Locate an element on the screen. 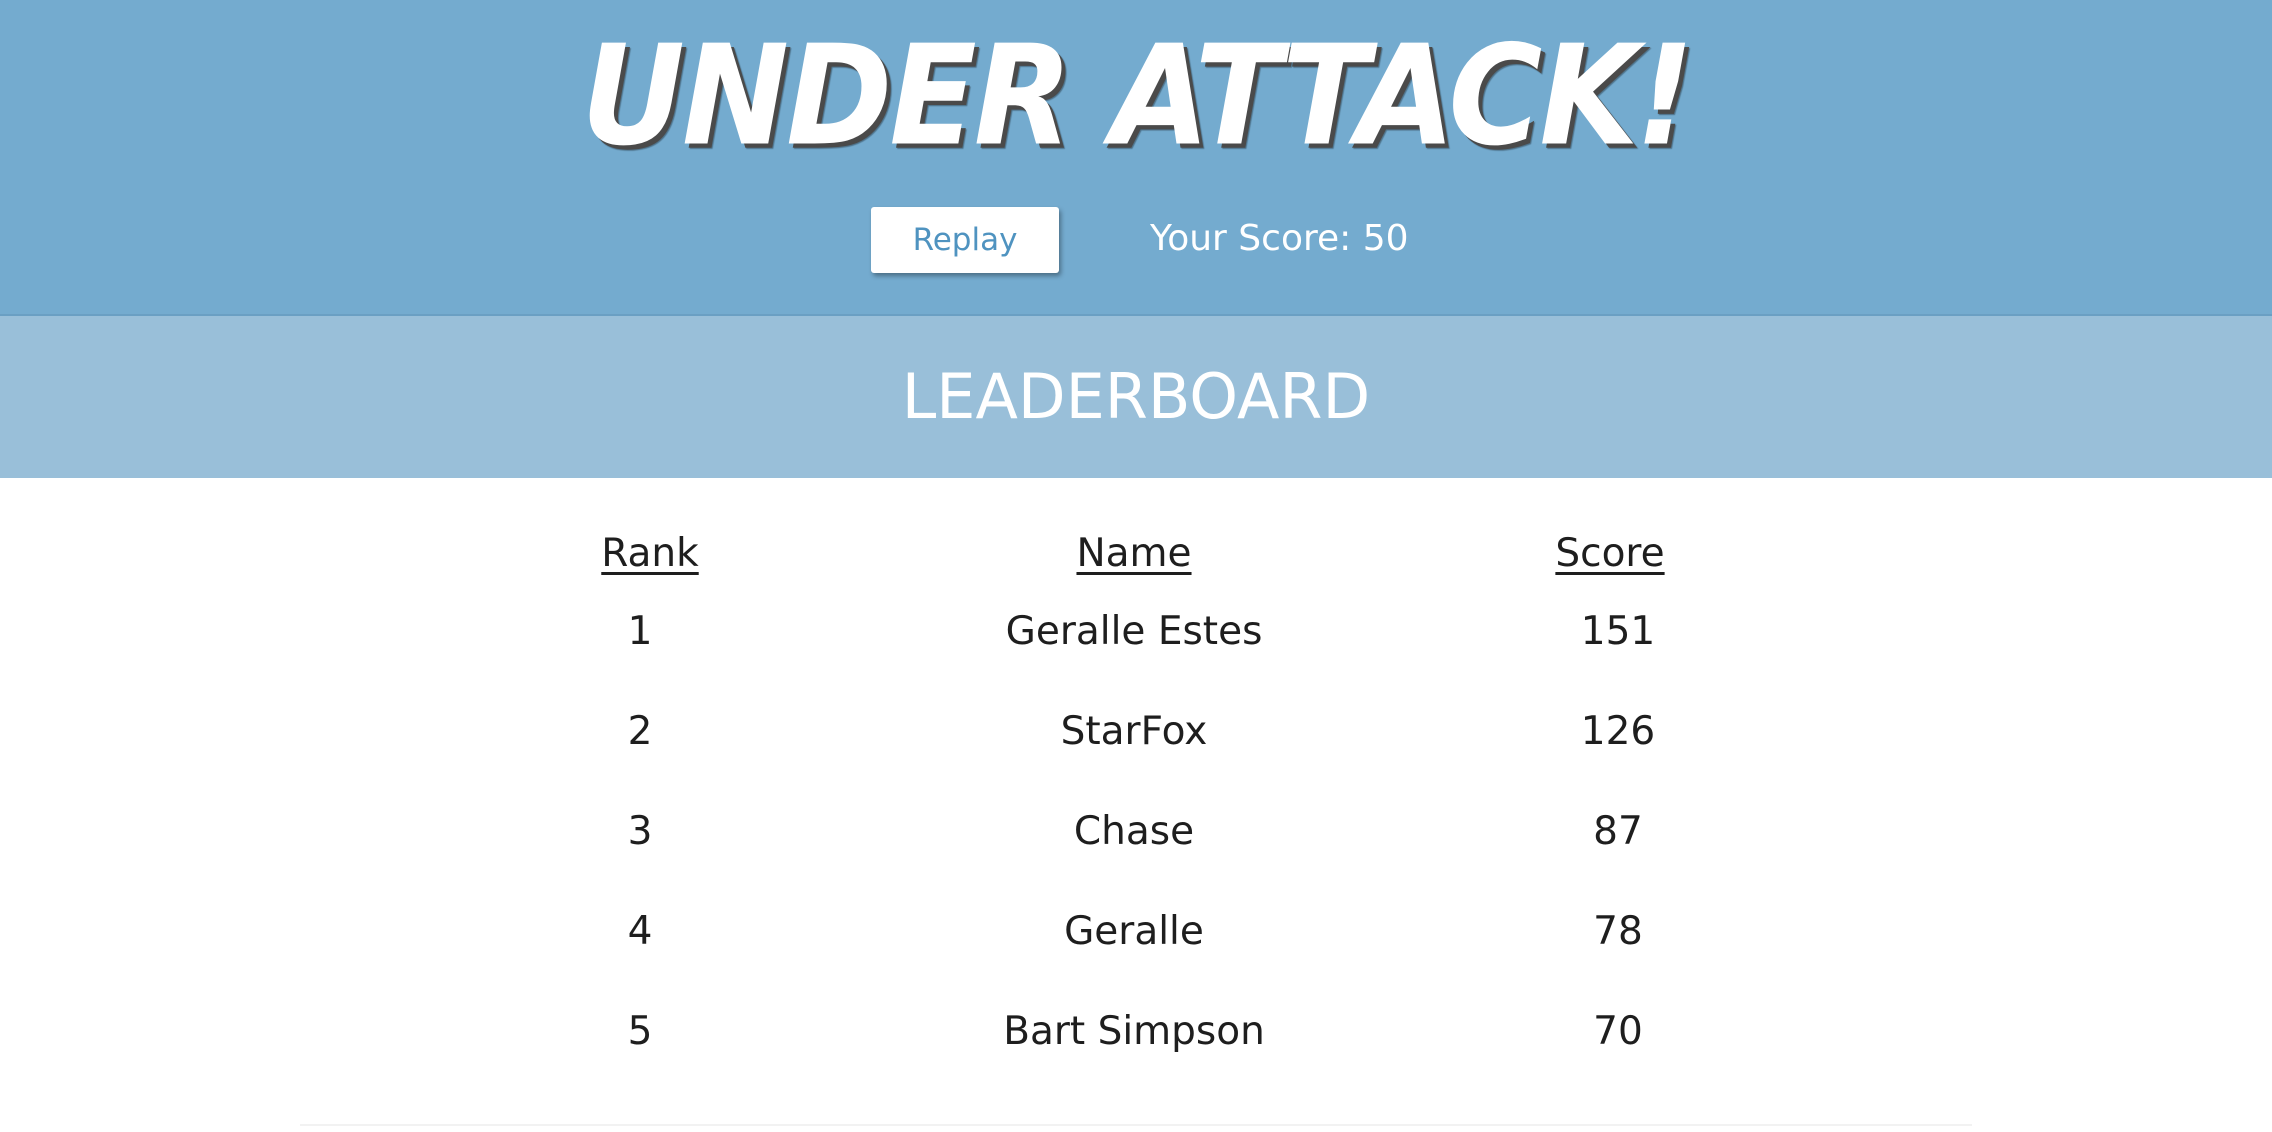  score-cell: 151 is located at coordinates (1618, 631).